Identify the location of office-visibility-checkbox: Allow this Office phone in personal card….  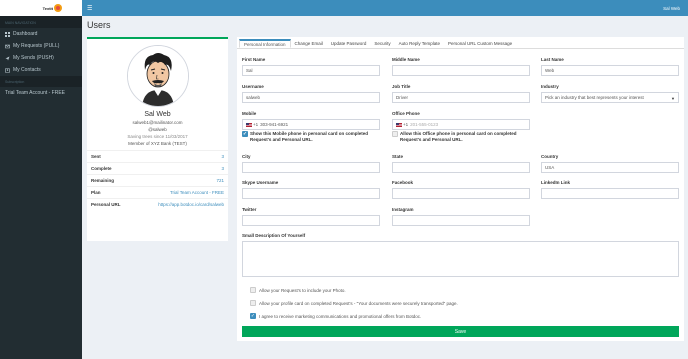
(462, 137).